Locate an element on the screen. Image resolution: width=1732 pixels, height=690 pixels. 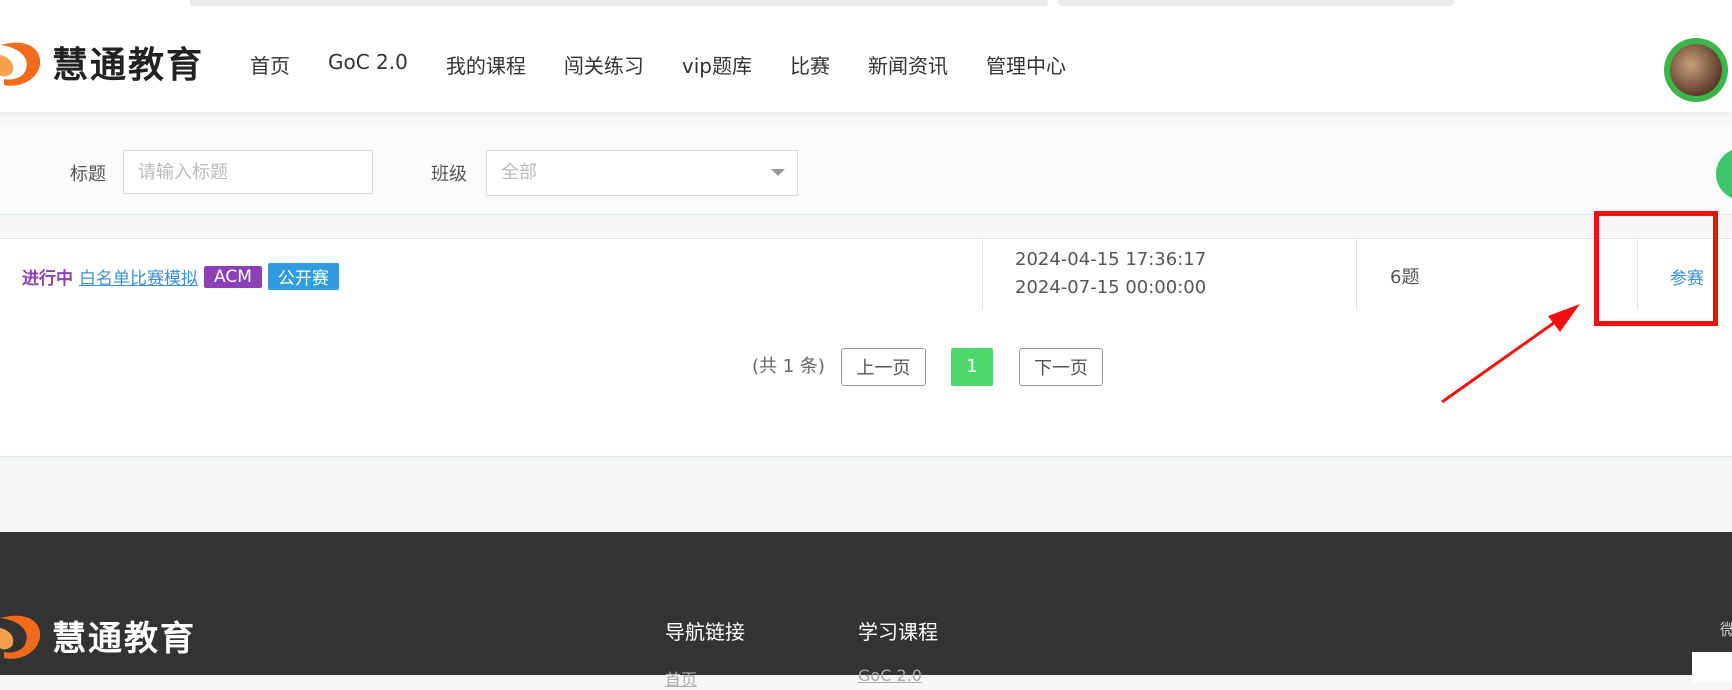
class-filter-label: 班级 is located at coordinates (449, 174).